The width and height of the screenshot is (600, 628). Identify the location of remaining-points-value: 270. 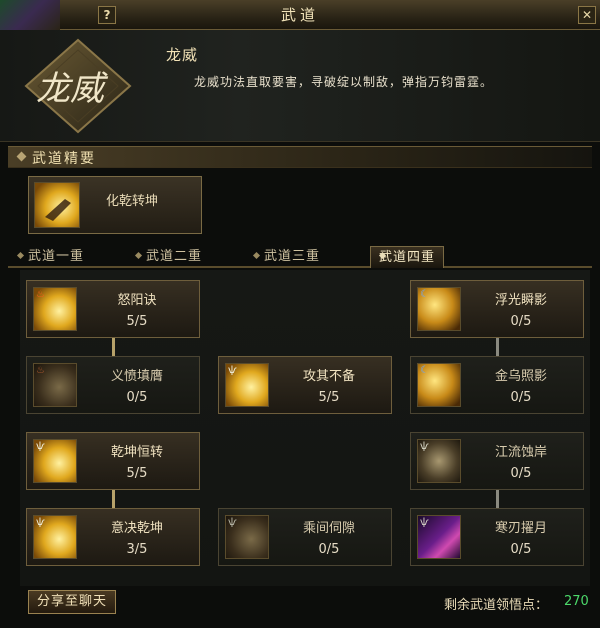
(576, 601).